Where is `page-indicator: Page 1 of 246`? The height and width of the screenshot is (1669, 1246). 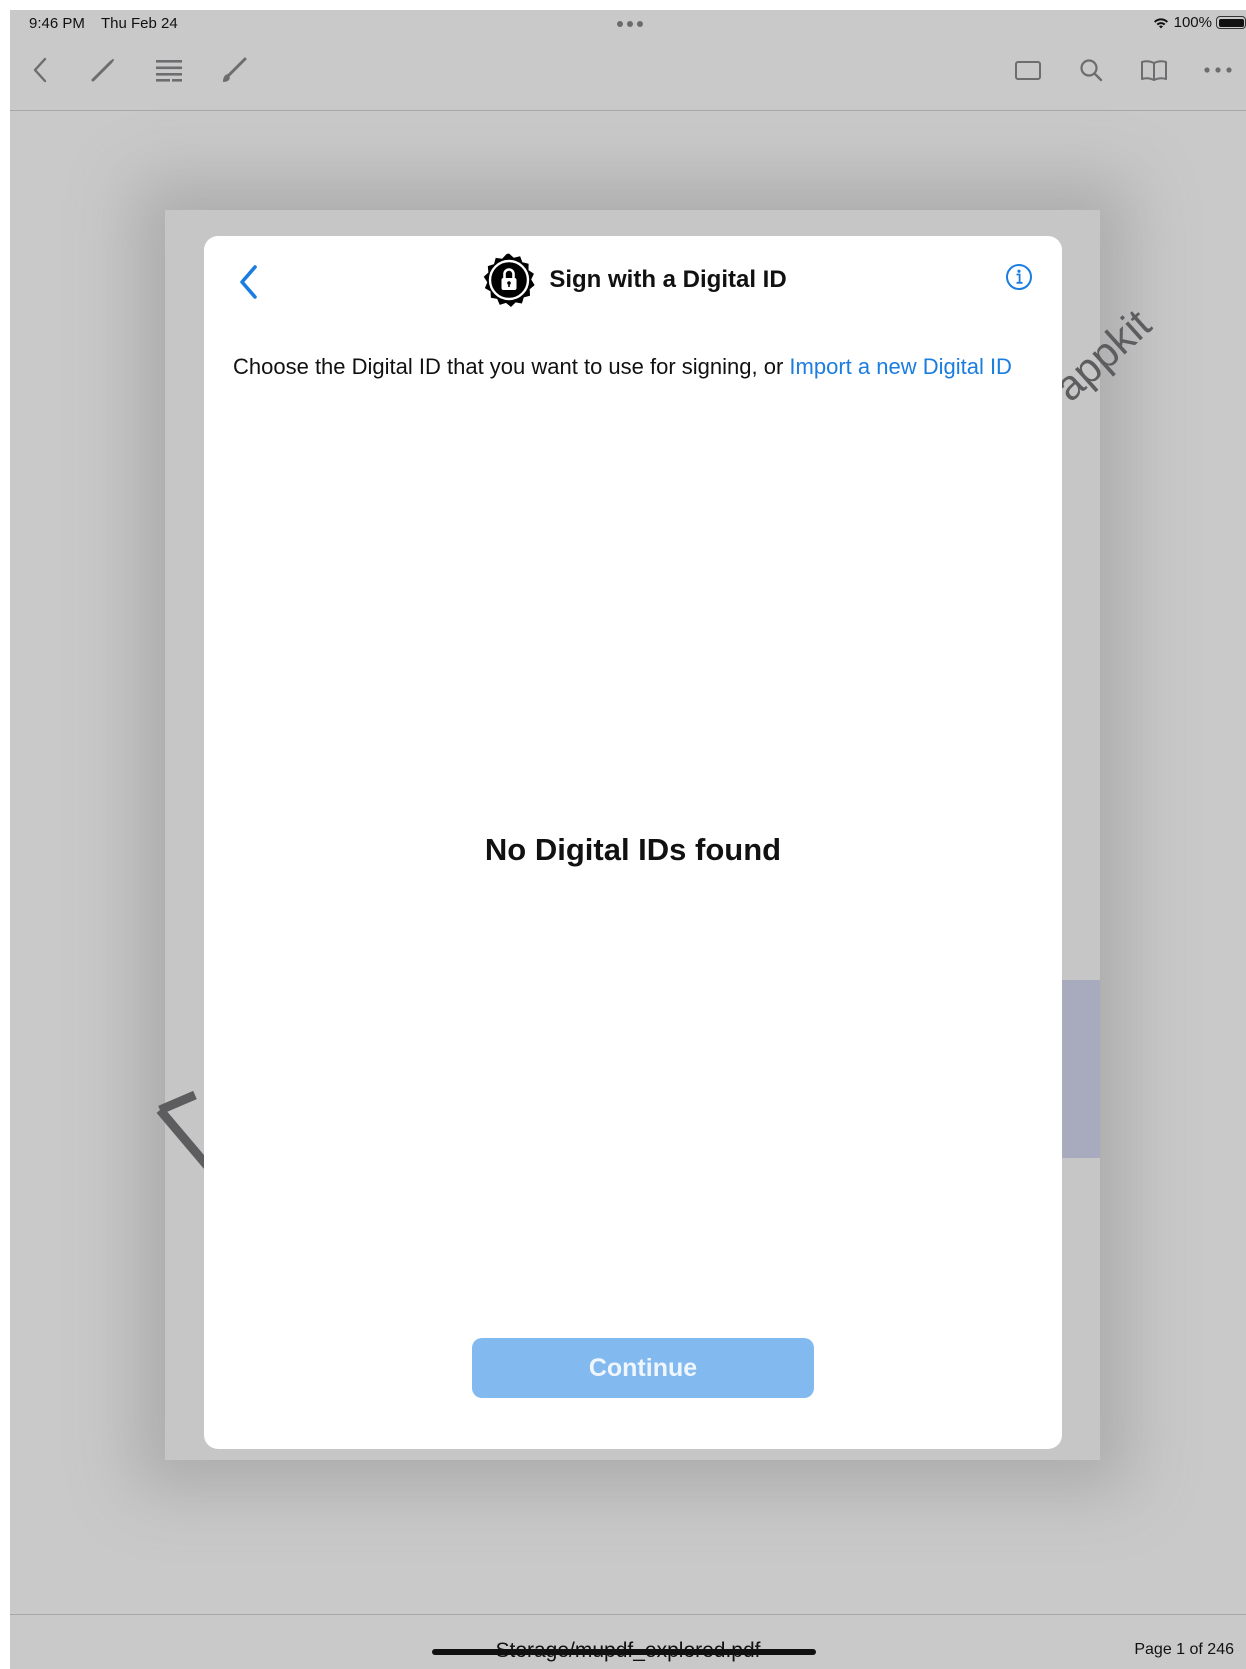
page-indicator: Page 1 of 246 is located at coordinates (1184, 1649).